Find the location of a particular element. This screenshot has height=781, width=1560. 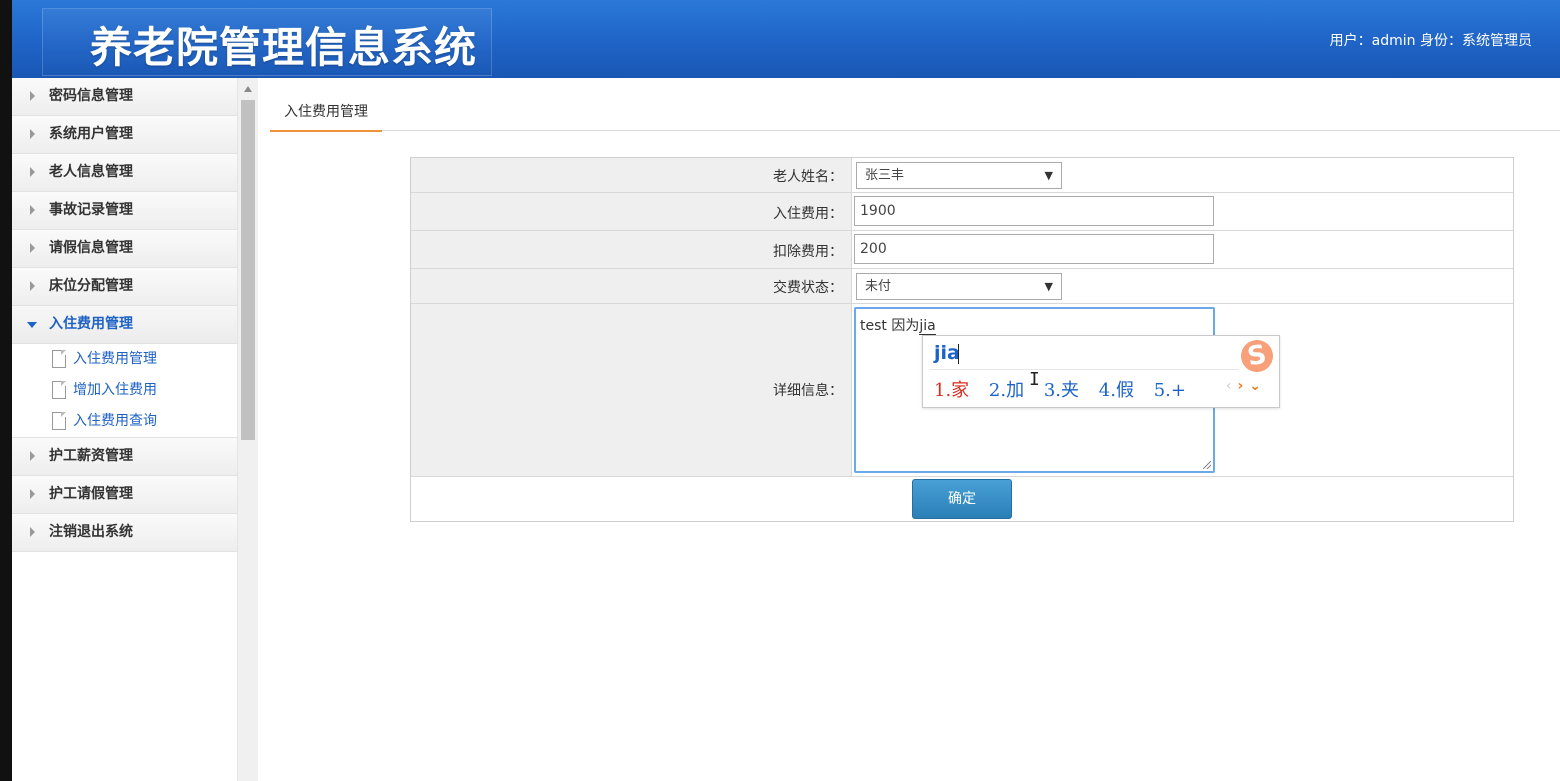

sidebar-item-accident-records: 事故记录管理 is located at coordinates (124, 211).